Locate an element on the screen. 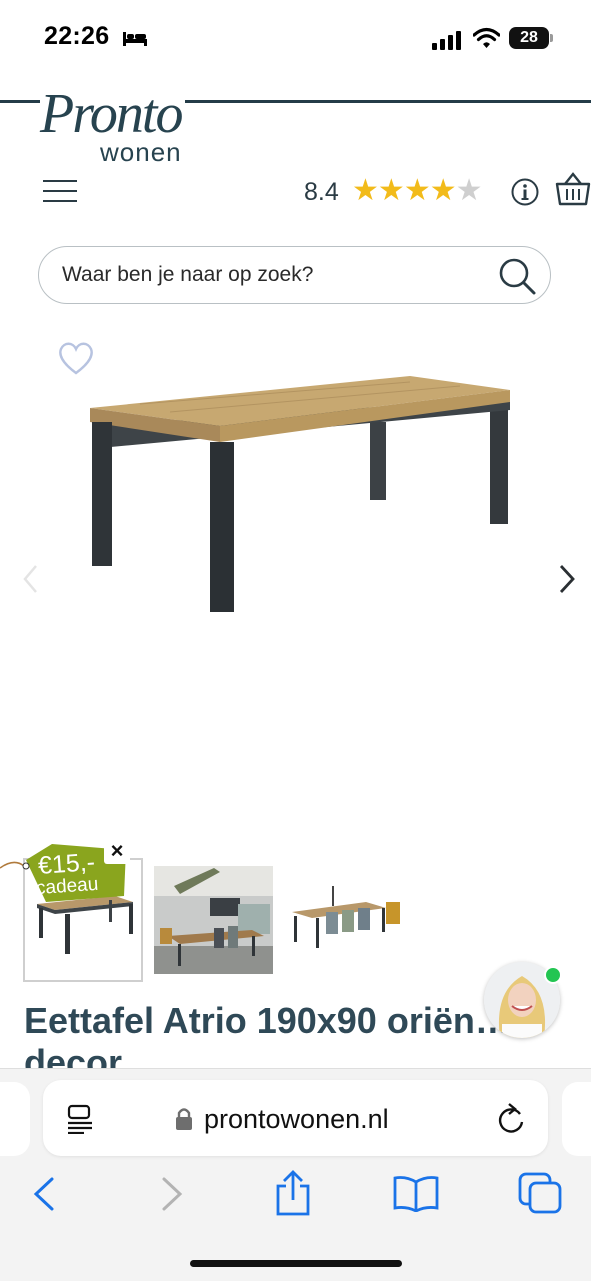  rating-score: 8.4 is located at coordinates (321, 192).